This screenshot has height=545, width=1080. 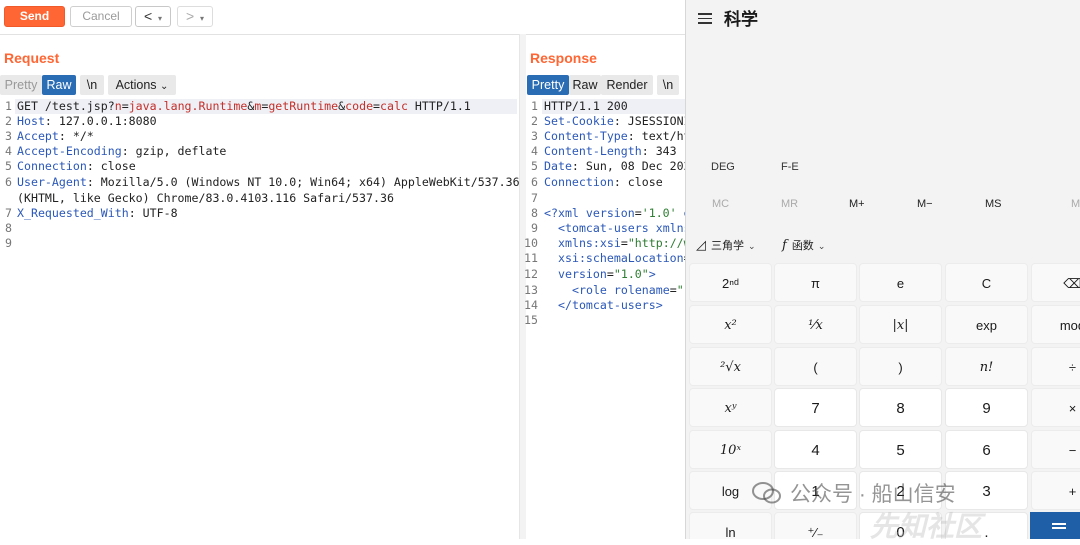 What do you see at coordinates (627, 85) in the screenshot?
I see `tab-render: Render` at bounding box center [627, 85].